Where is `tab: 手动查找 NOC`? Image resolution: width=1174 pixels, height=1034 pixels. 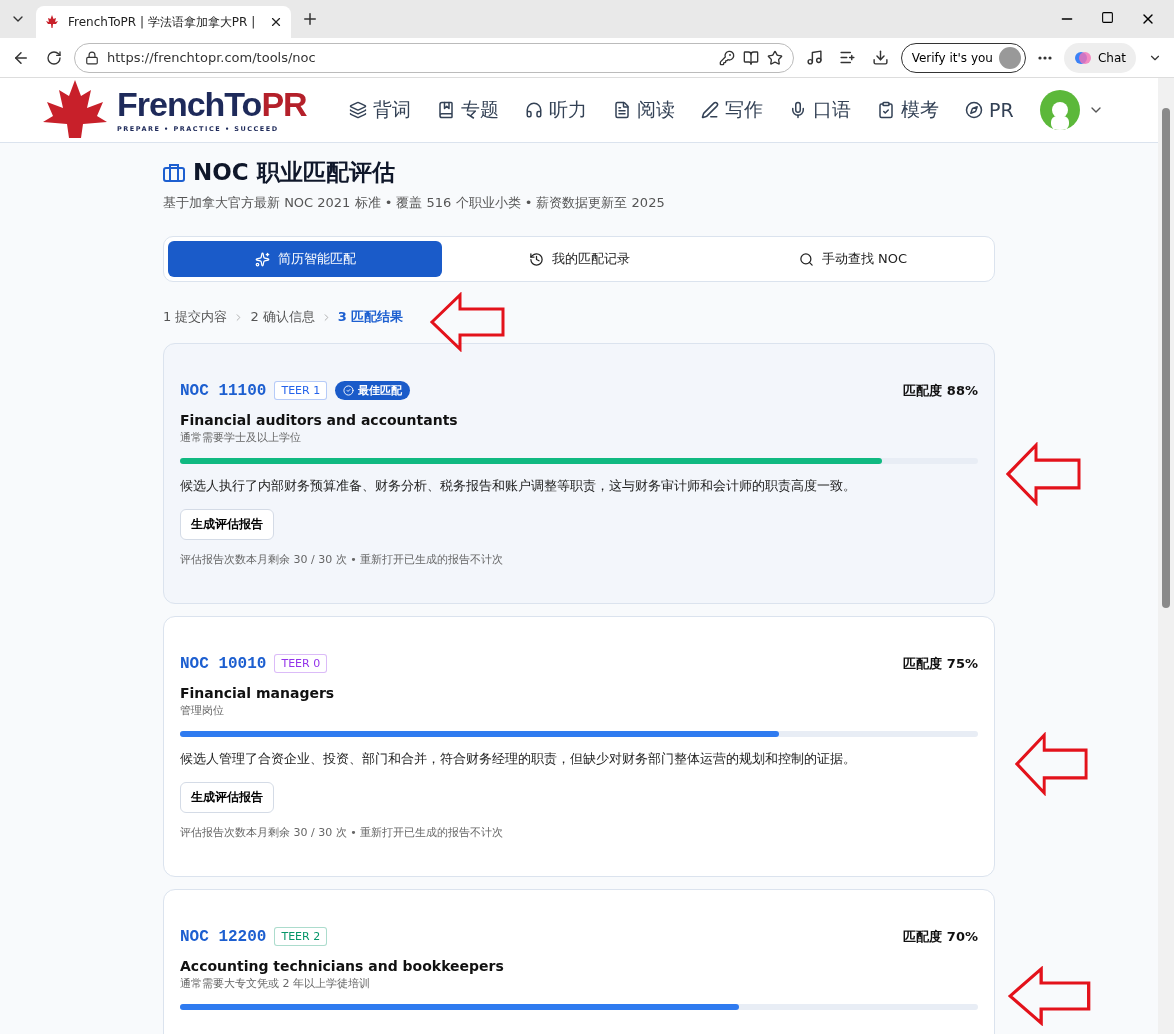
tab: 手动查找 NOC is located at coordinates (853, 259).